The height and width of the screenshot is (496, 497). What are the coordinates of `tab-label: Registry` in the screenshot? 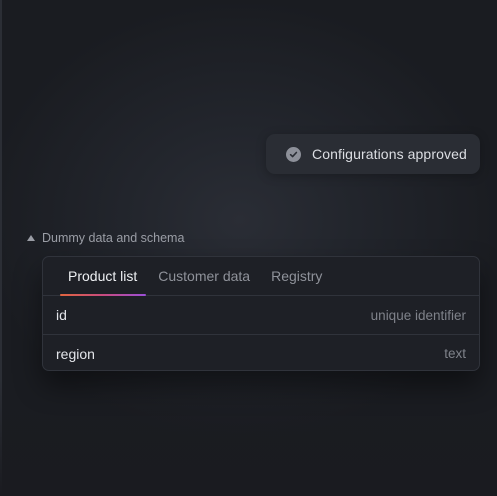 It's located at (297, 276).